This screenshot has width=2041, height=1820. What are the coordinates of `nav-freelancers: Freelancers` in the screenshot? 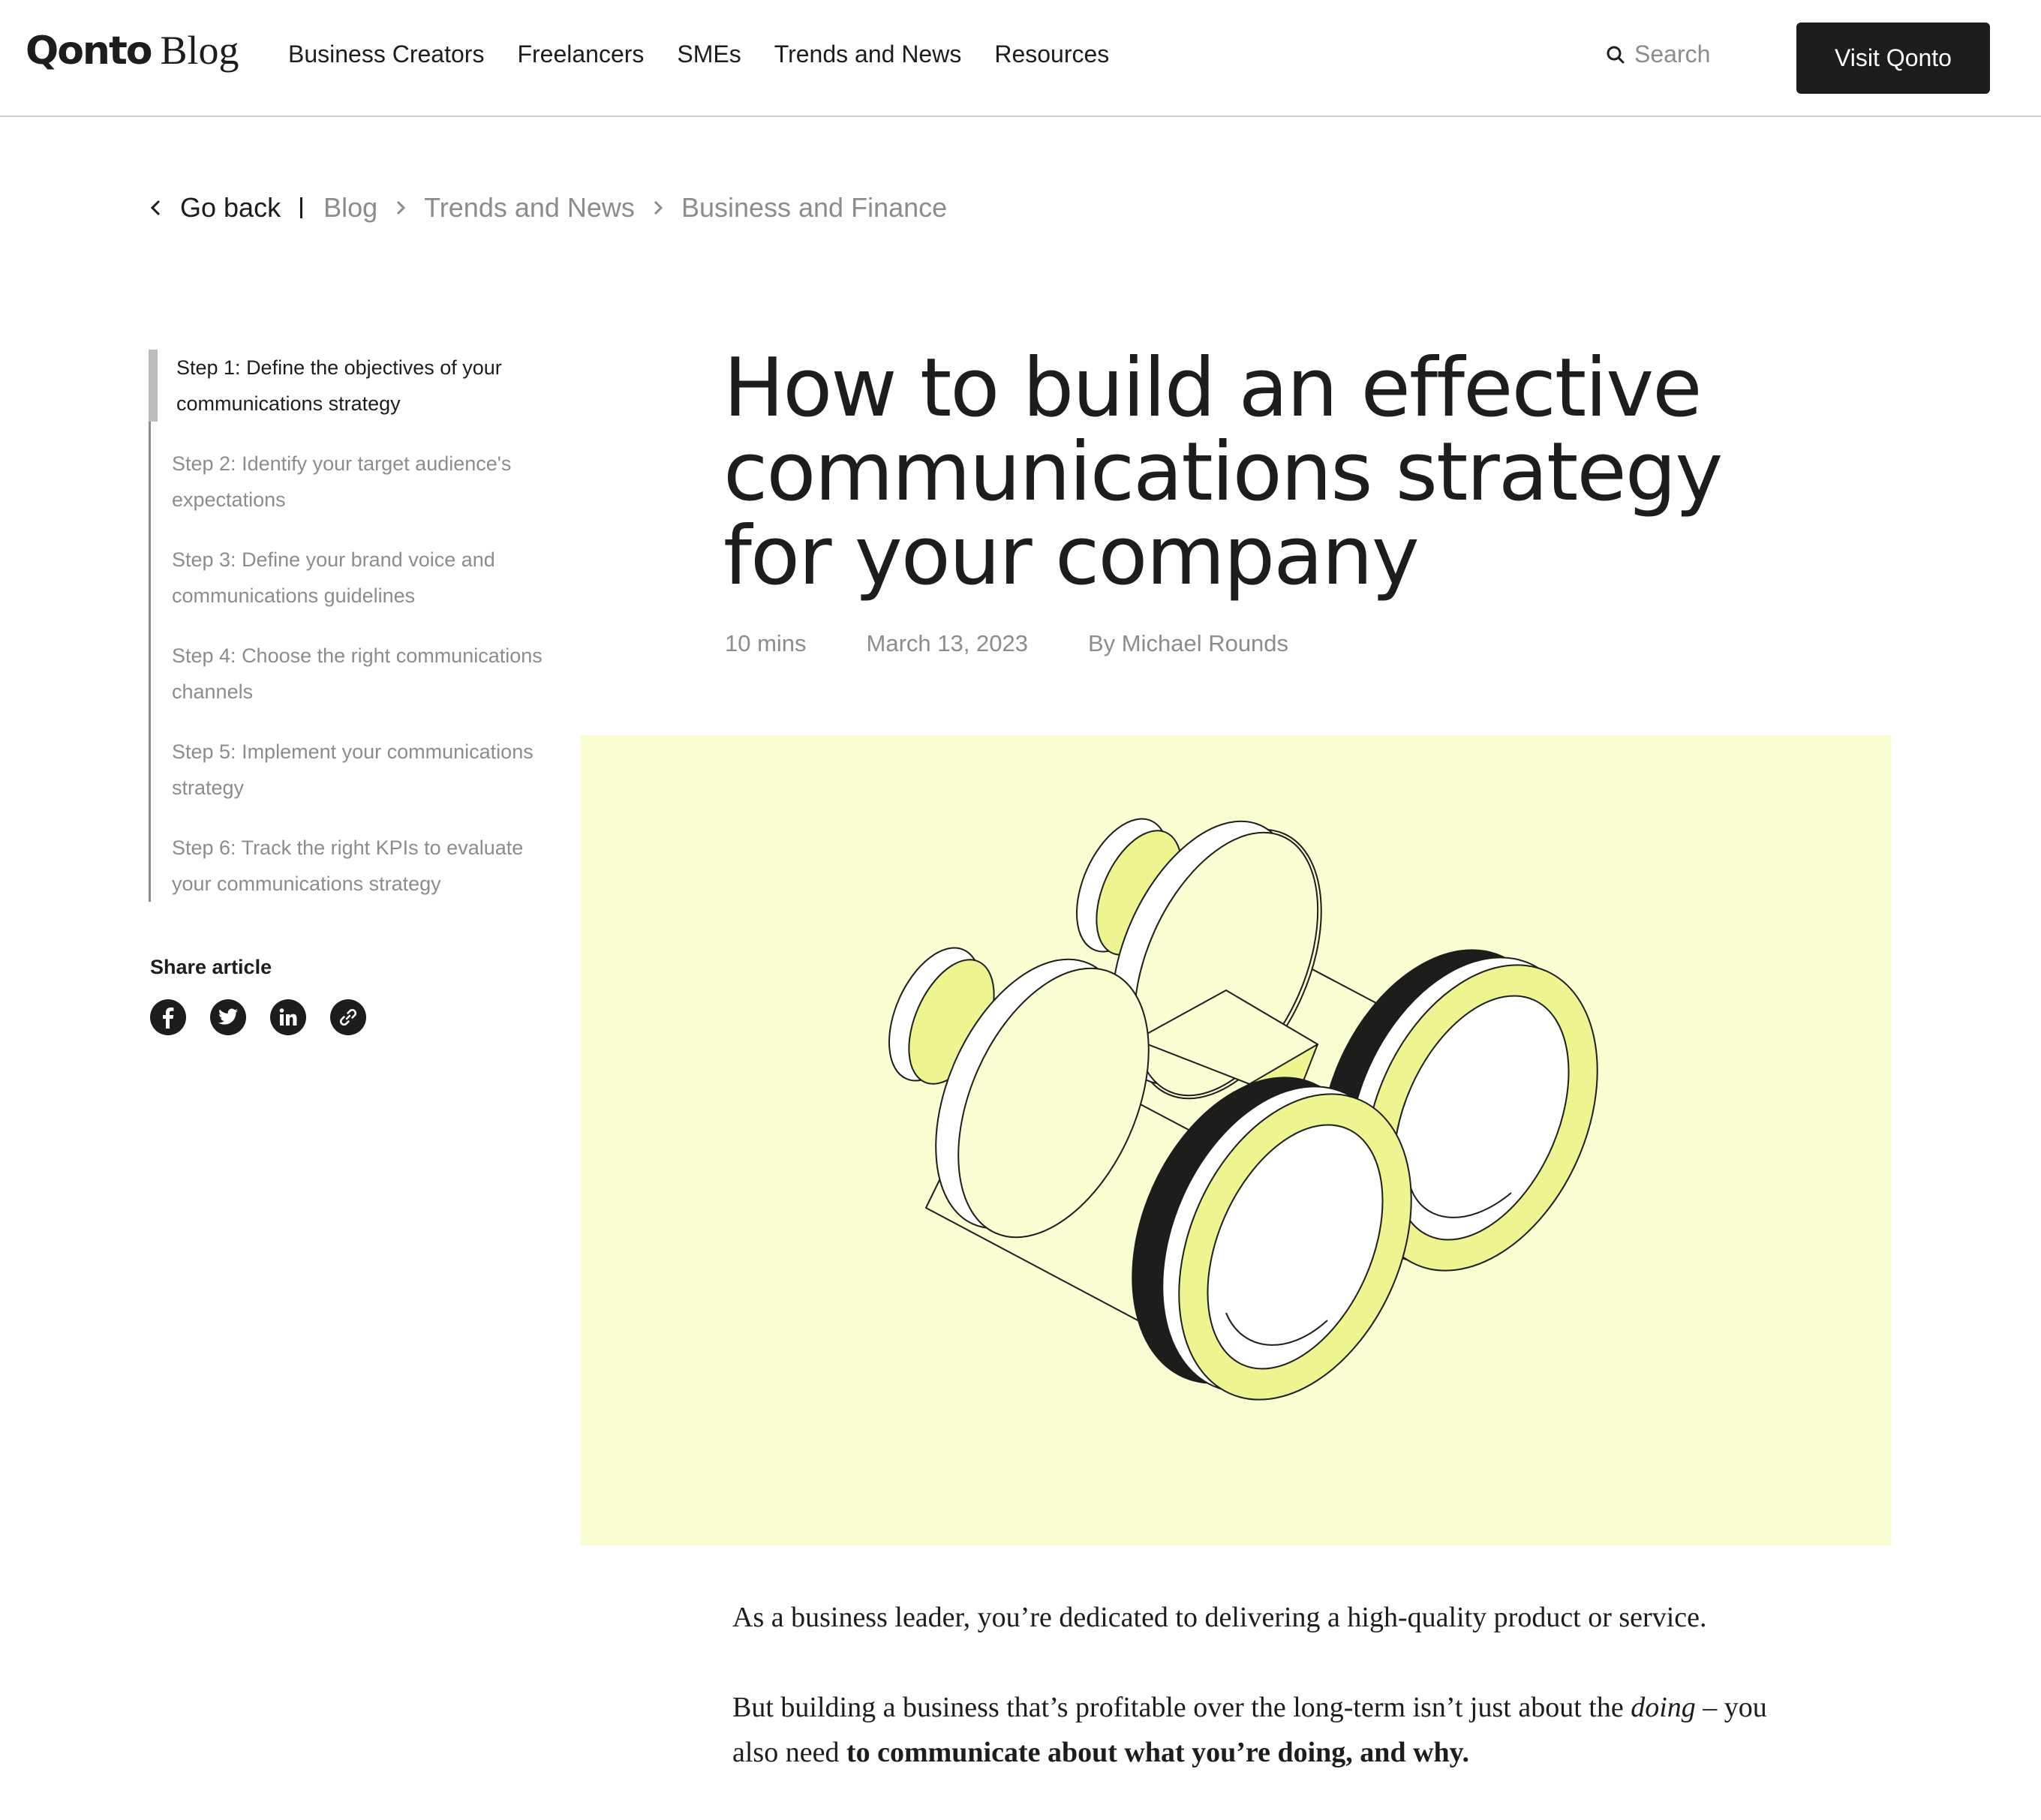 It's located at (580, 54).